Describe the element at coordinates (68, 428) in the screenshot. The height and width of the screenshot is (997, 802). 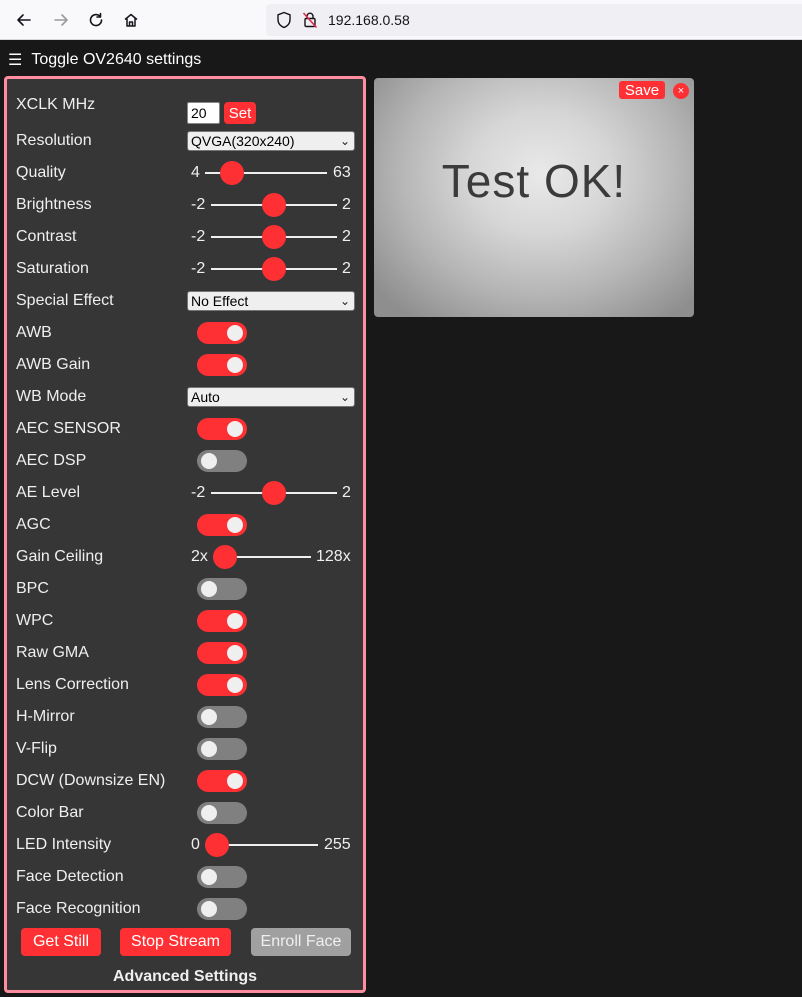
I see `aec-sensor-label: AEC SENSOR` at that location.